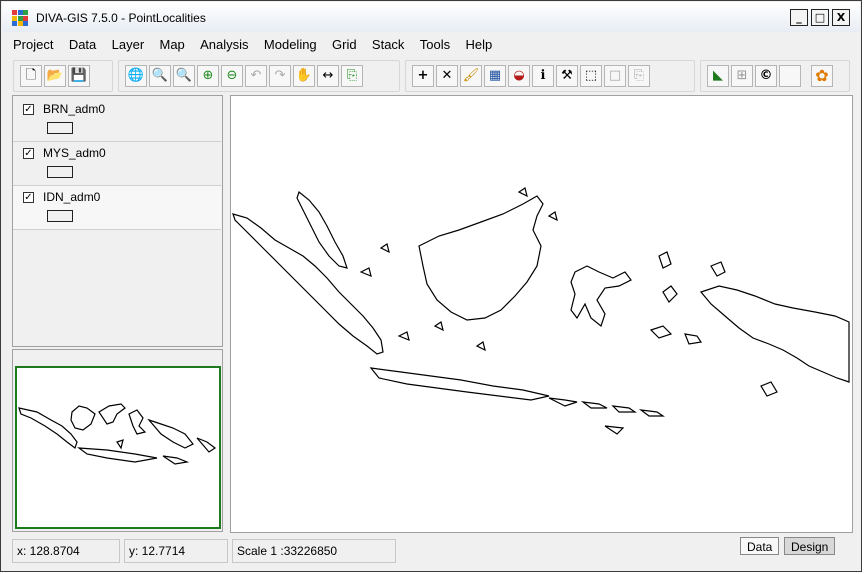 The image size is (864, 574). Describe the element at coordinates (519, 76) in the screenshot. I see `query-icon: ◒` at that location.